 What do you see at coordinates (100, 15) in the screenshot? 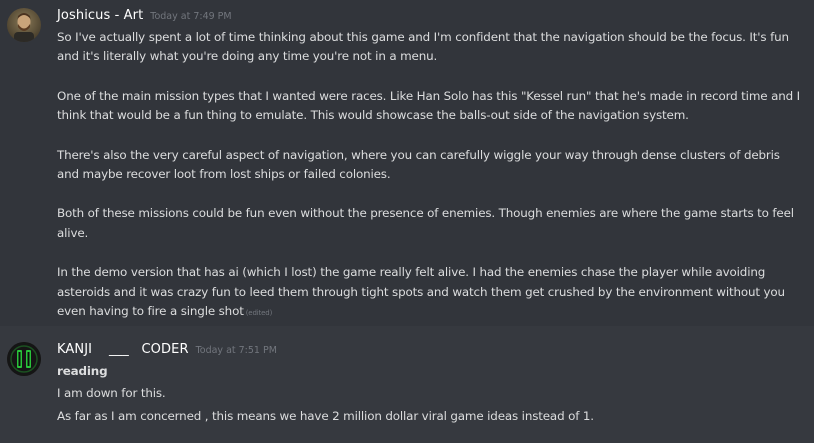
I see `username: Joshicus - Art` at bounding box center [100, 15].